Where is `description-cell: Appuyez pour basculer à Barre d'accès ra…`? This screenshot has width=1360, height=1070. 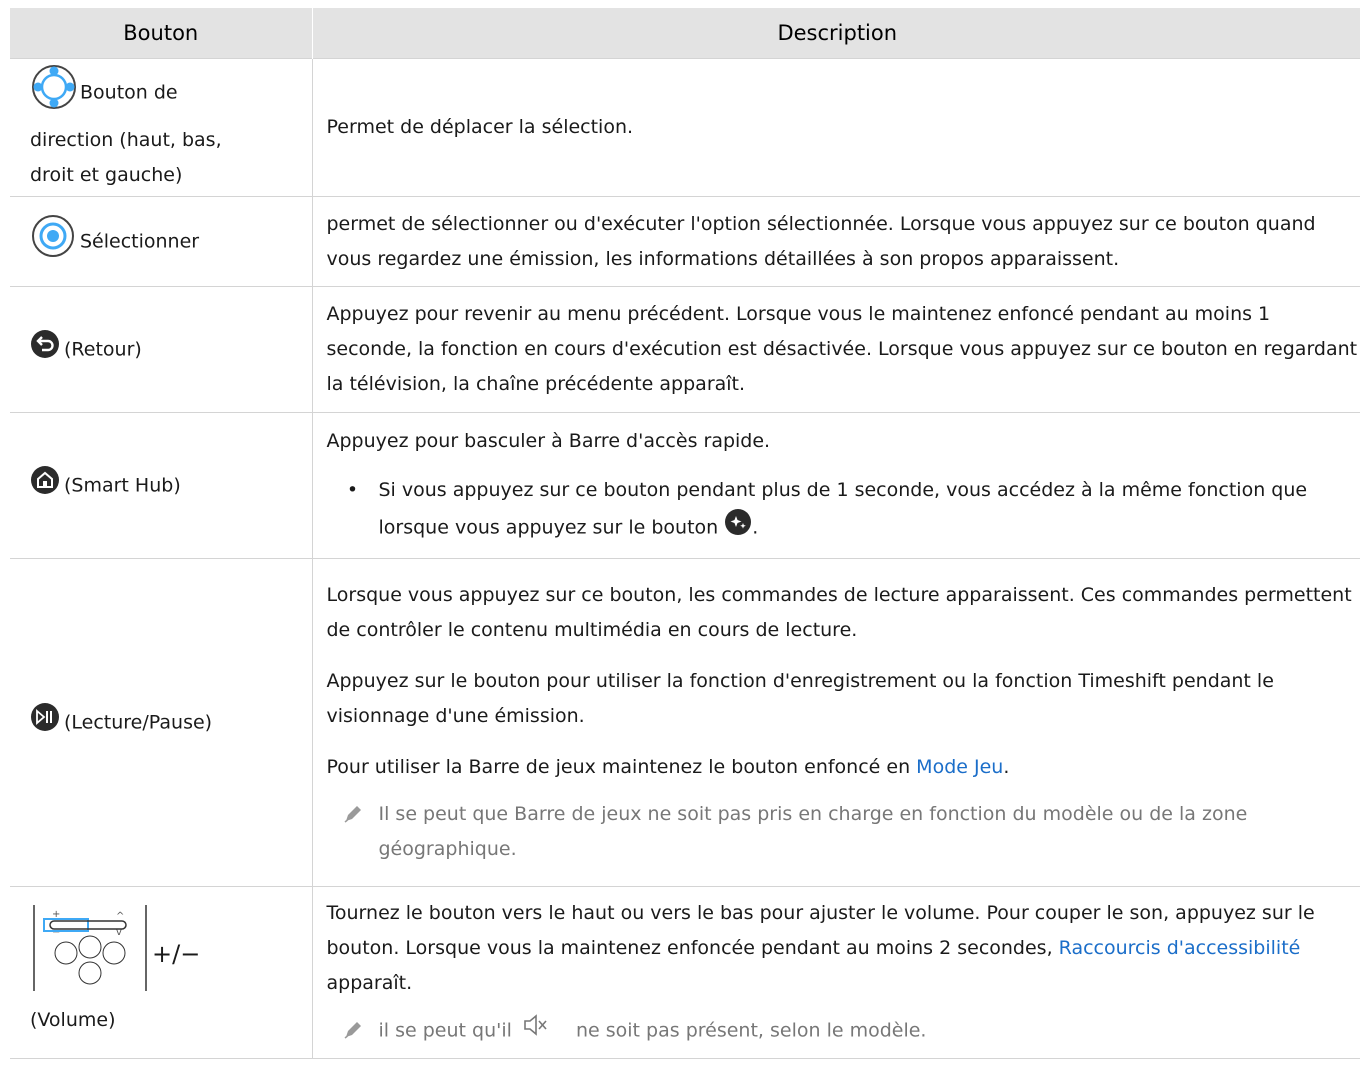
description-cell: Appuyez pour basculer à Barre d'accès ra… is located at coordinates (836, 485).